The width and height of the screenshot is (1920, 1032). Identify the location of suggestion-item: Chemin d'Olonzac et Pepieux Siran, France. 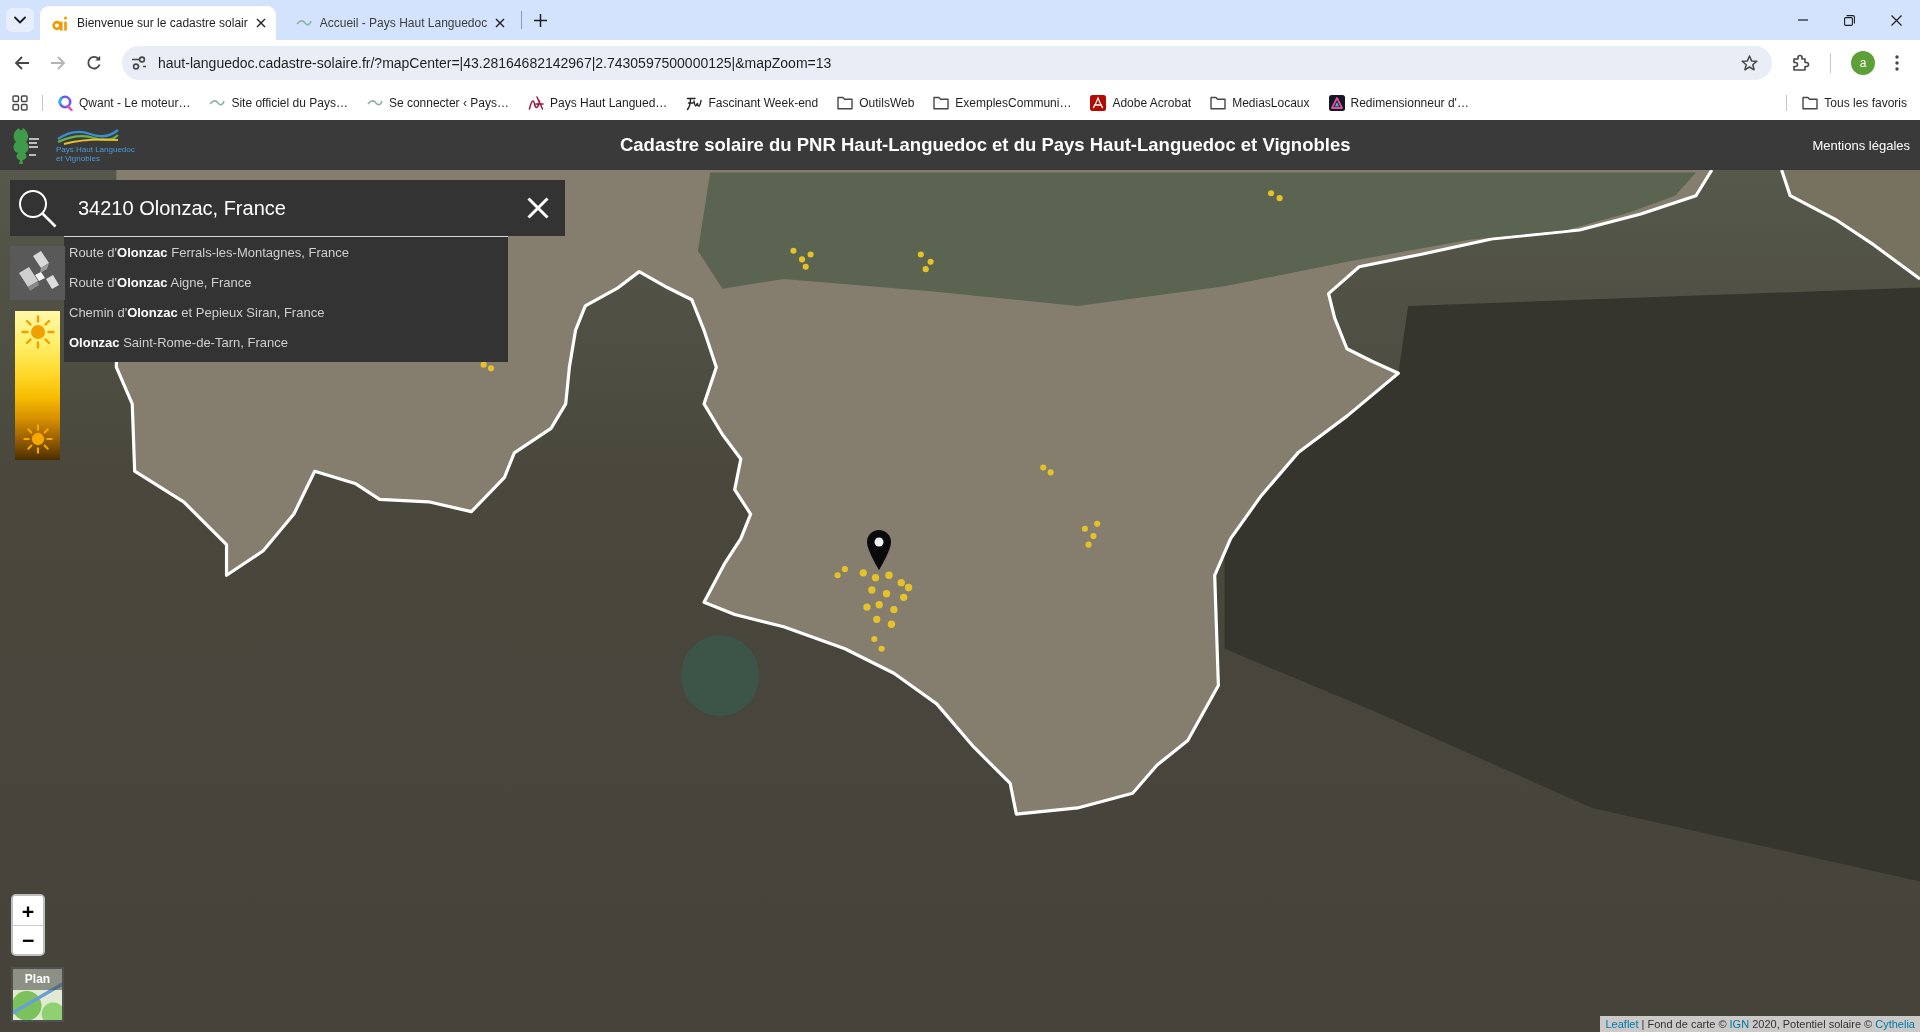
(286, 313).